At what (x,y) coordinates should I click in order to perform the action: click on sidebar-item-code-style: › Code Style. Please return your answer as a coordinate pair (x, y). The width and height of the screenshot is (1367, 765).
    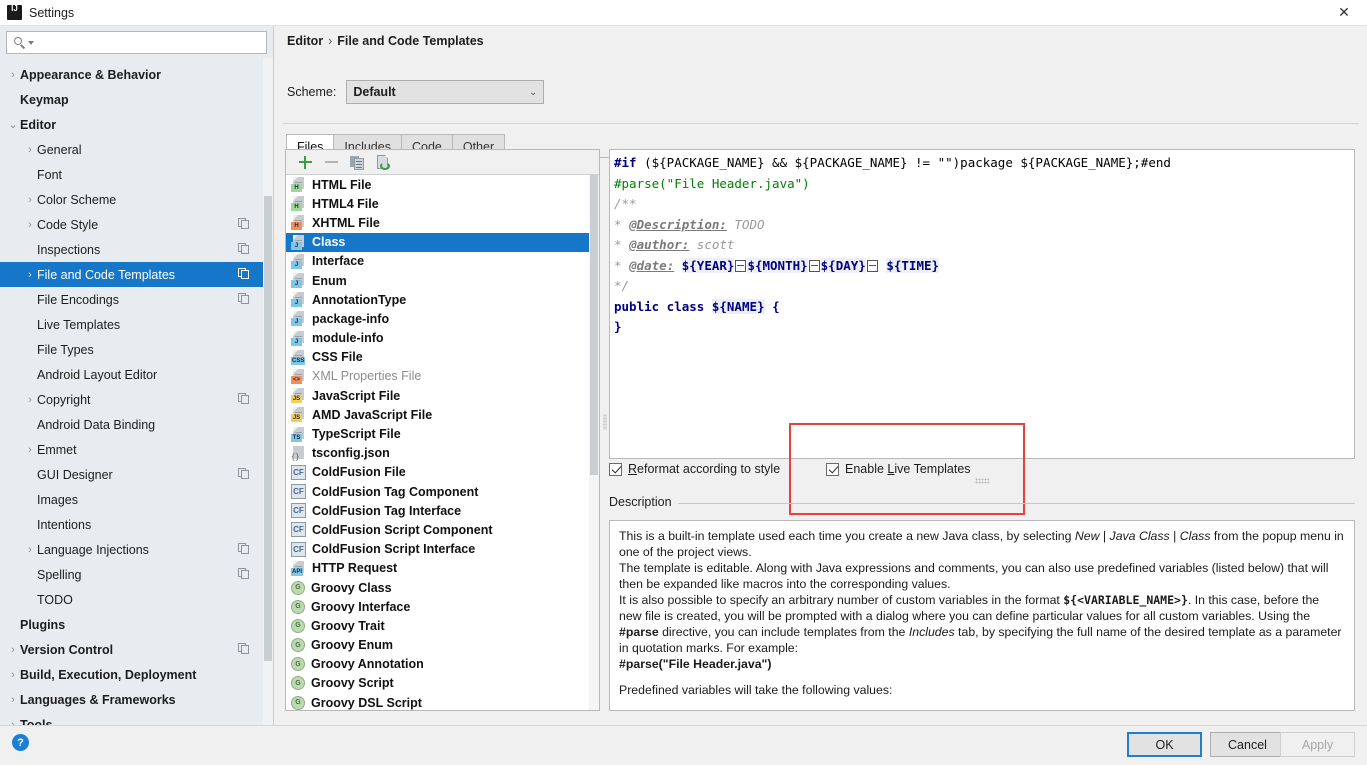
    Looking at the image, I should click on (131, 224).